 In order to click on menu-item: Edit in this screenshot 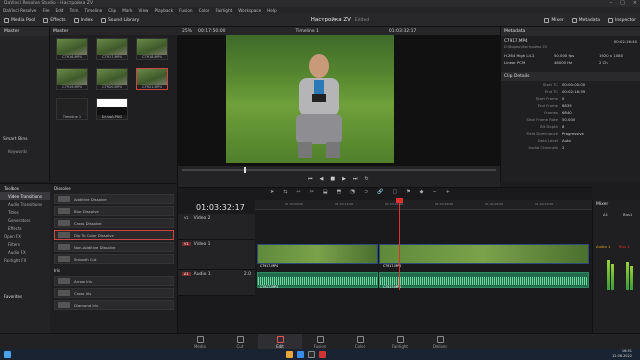, I will do `click(59, 10)`.